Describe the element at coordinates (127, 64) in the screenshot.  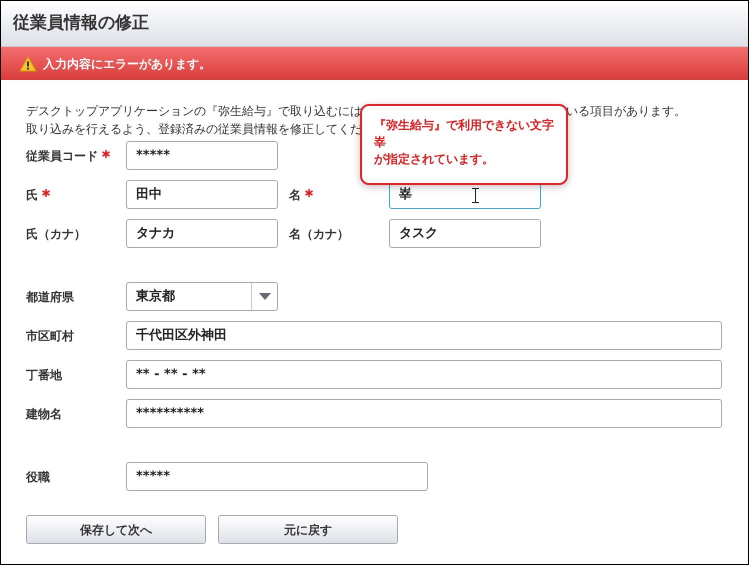
I see `error-message: 入力内容にエラーがあります。` at that location.